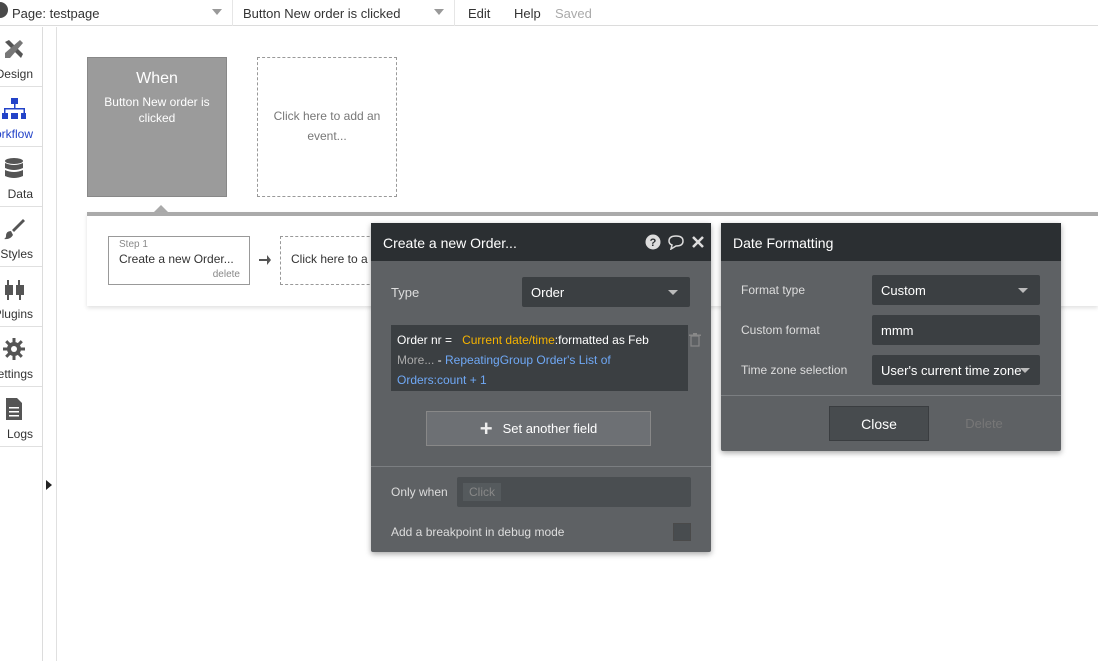 This screenshot has width=1098, height=661. I want to click on type-dropdown-value: Order, so click(548, 292).